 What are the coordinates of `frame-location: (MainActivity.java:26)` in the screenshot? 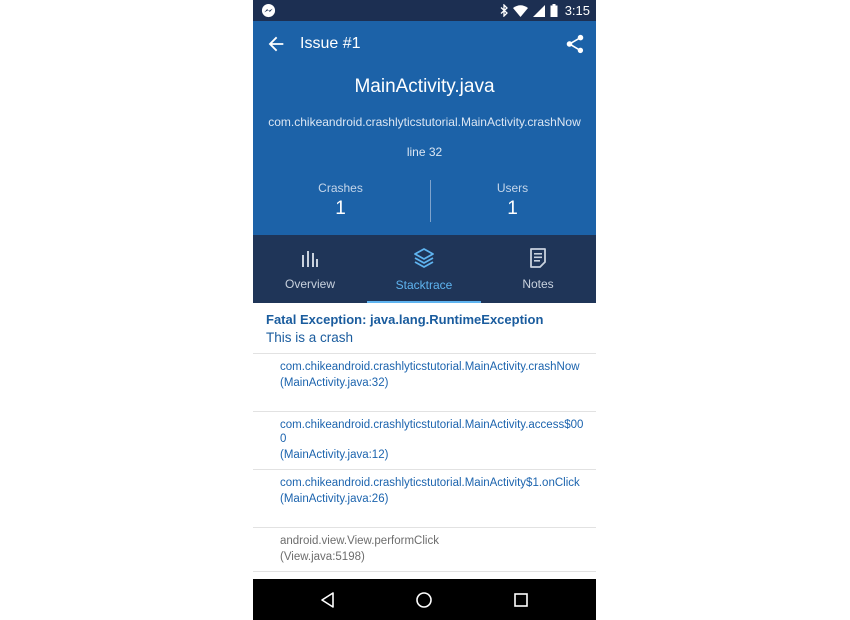 It's located at (334, 499).